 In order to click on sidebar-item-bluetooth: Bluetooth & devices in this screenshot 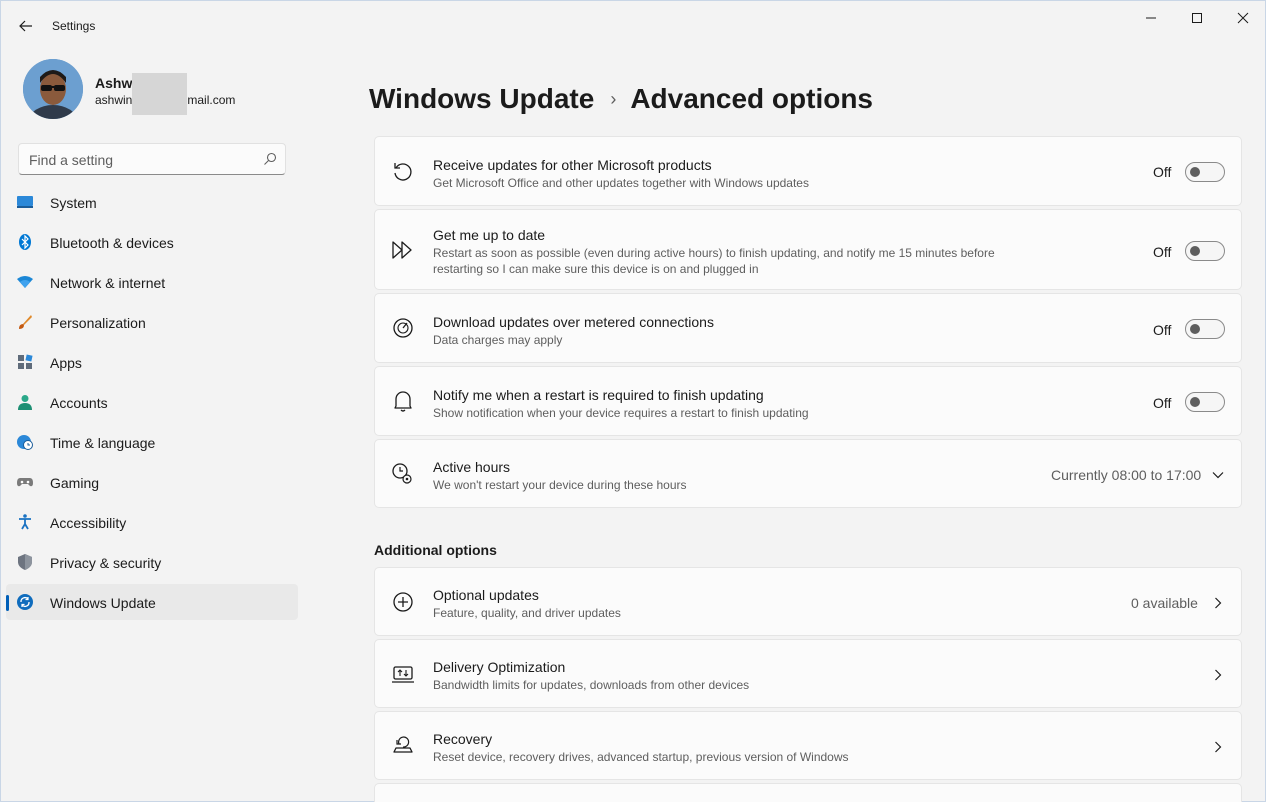, I will do `click(152, 242)`.